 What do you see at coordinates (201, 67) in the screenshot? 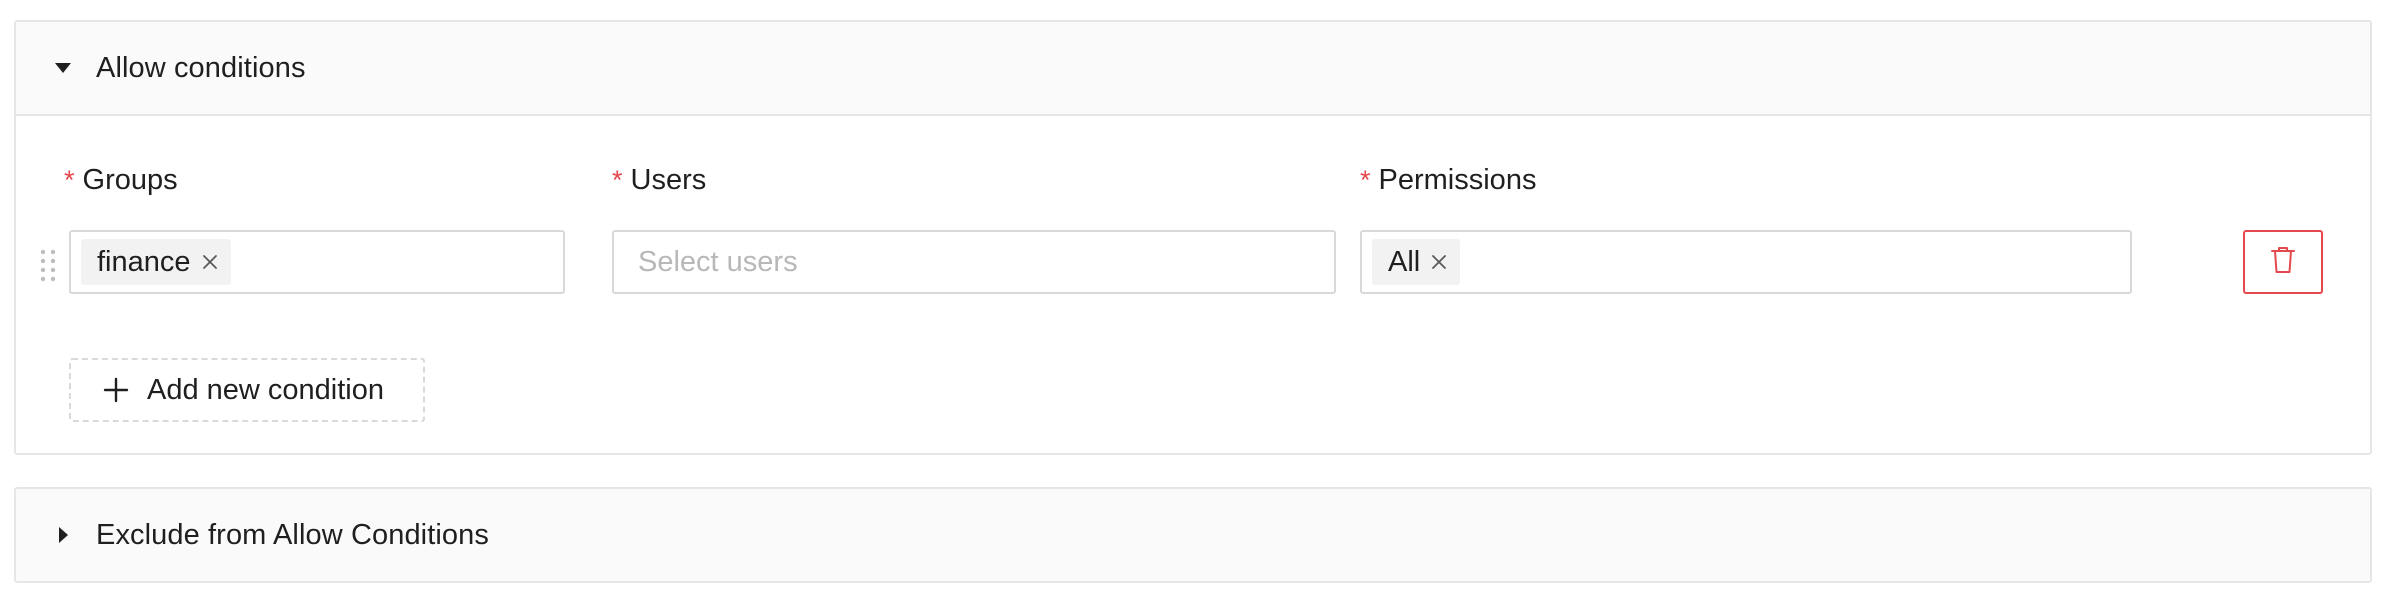
I see `allow-conditions-title: Allow conditions` at bounding box center [201, 67].